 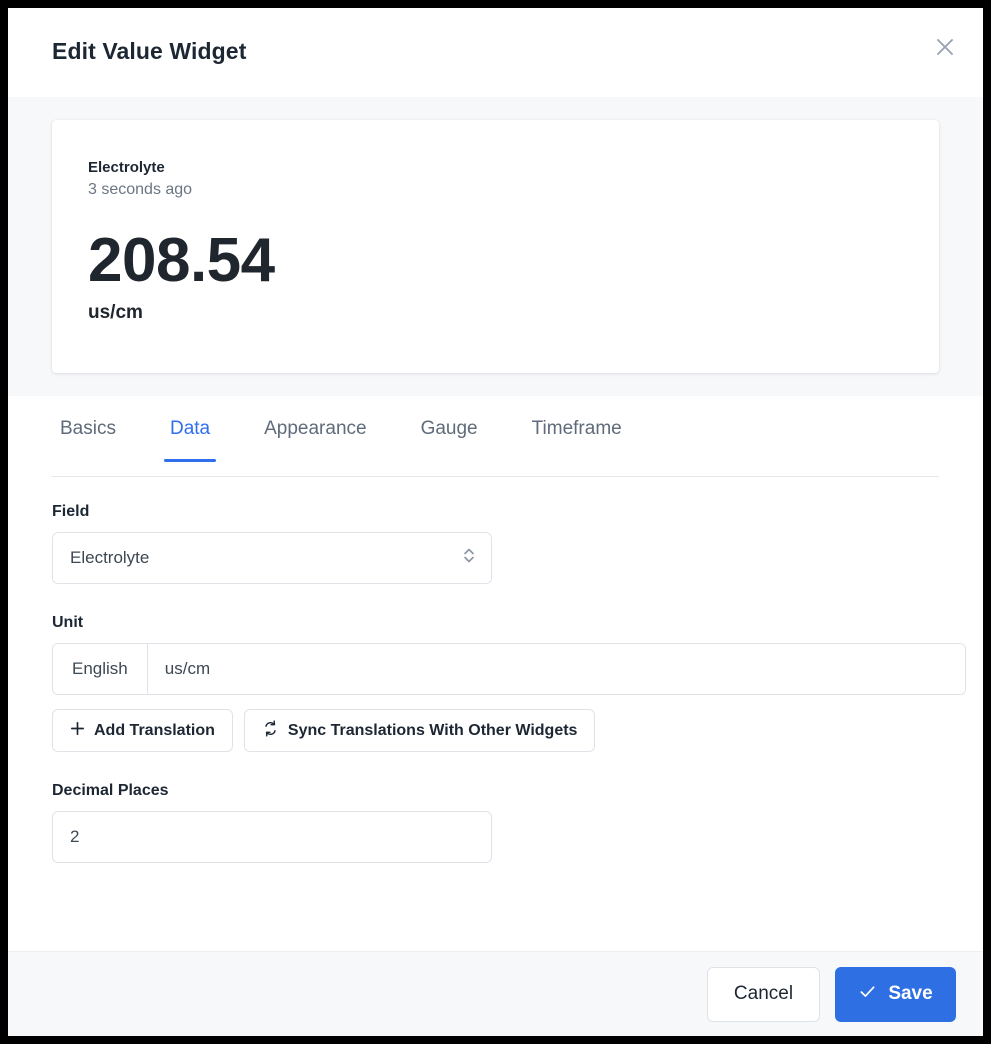 I want to click on tab-timeframe: Timeframe, so click(x=577, y=439).